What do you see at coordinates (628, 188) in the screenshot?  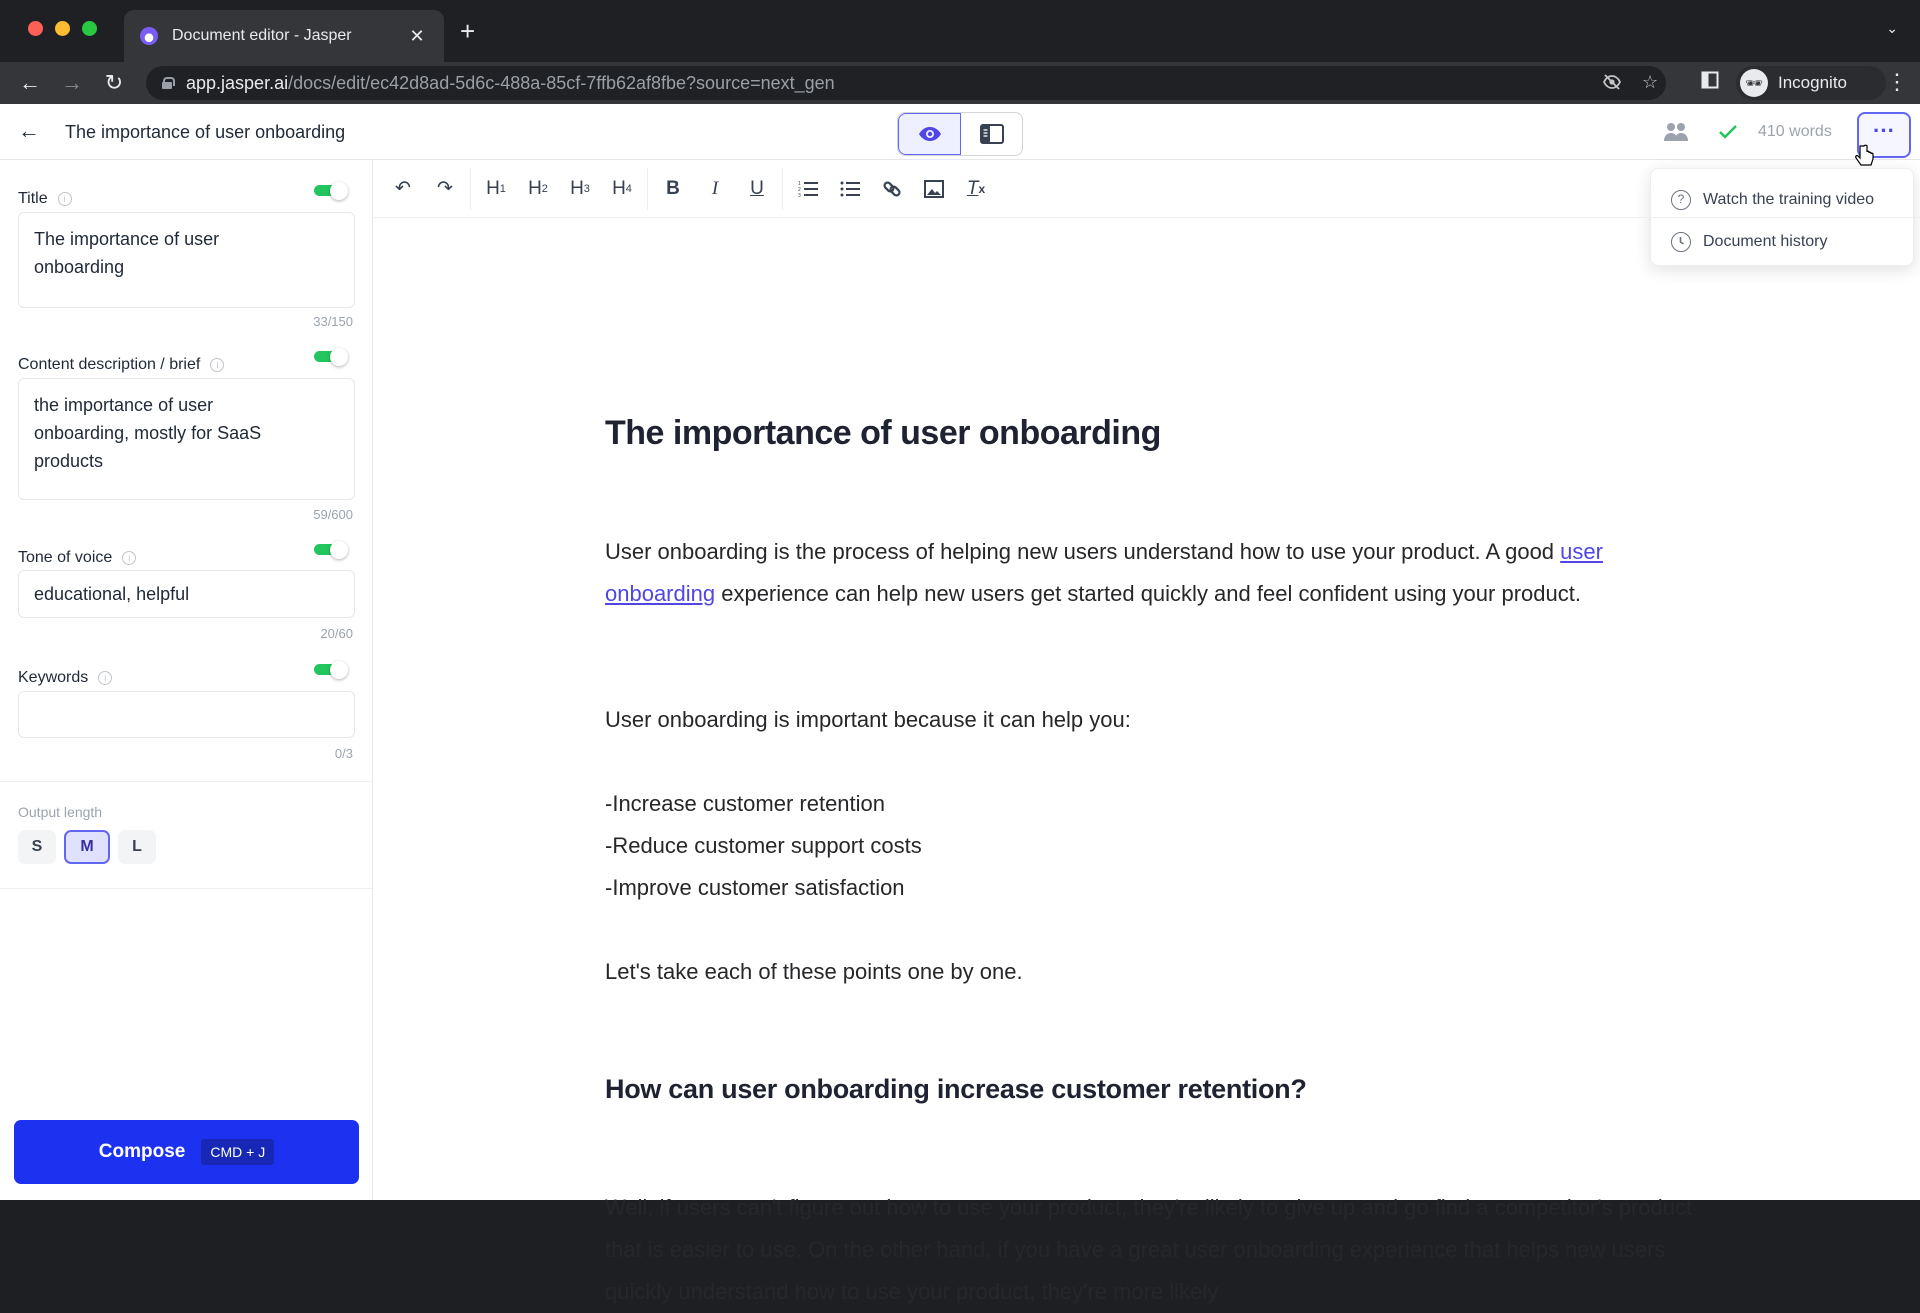 I see `h4-sub: 4` at bounding box center [628, 188].